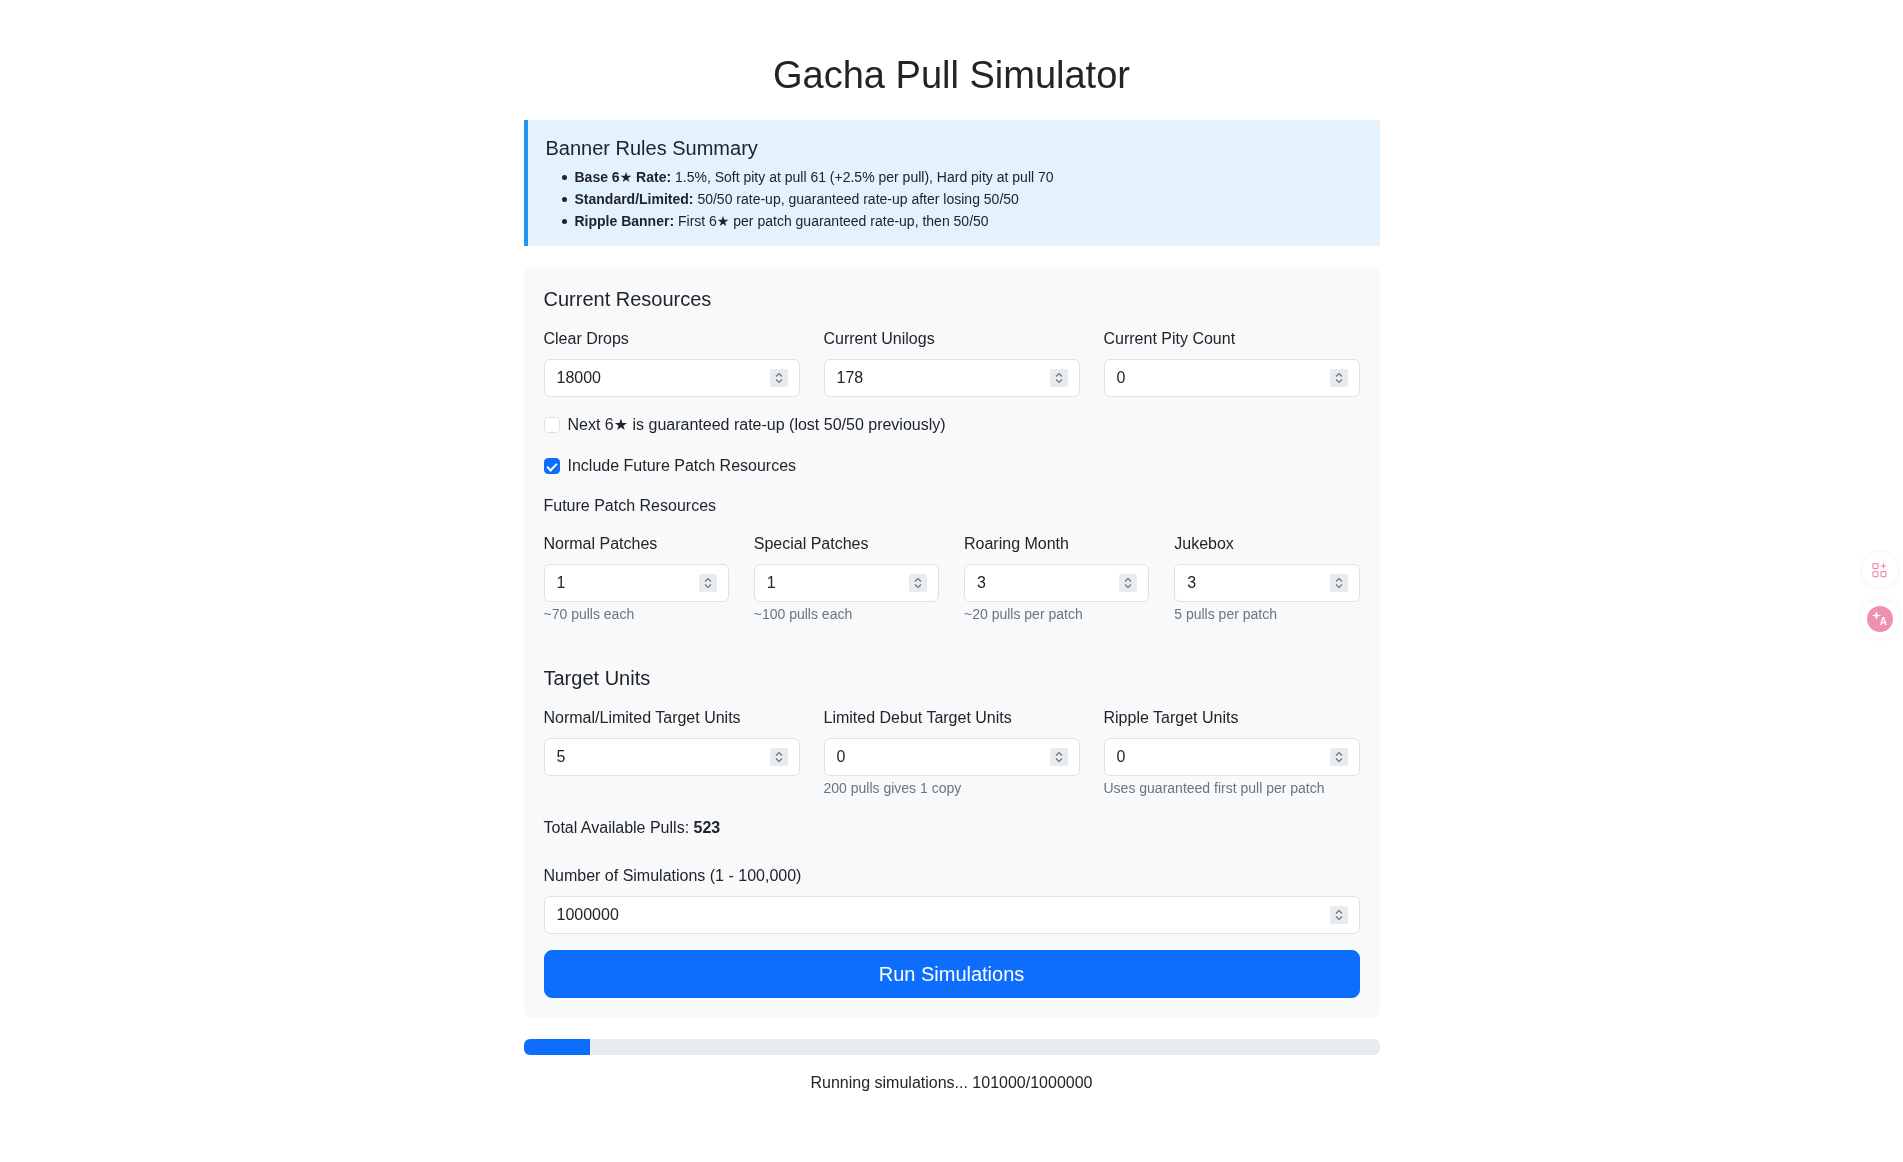  Describe the element at coordinates (951, 974) in the screenshot. I see `run-button: Run Simulations` at that location.